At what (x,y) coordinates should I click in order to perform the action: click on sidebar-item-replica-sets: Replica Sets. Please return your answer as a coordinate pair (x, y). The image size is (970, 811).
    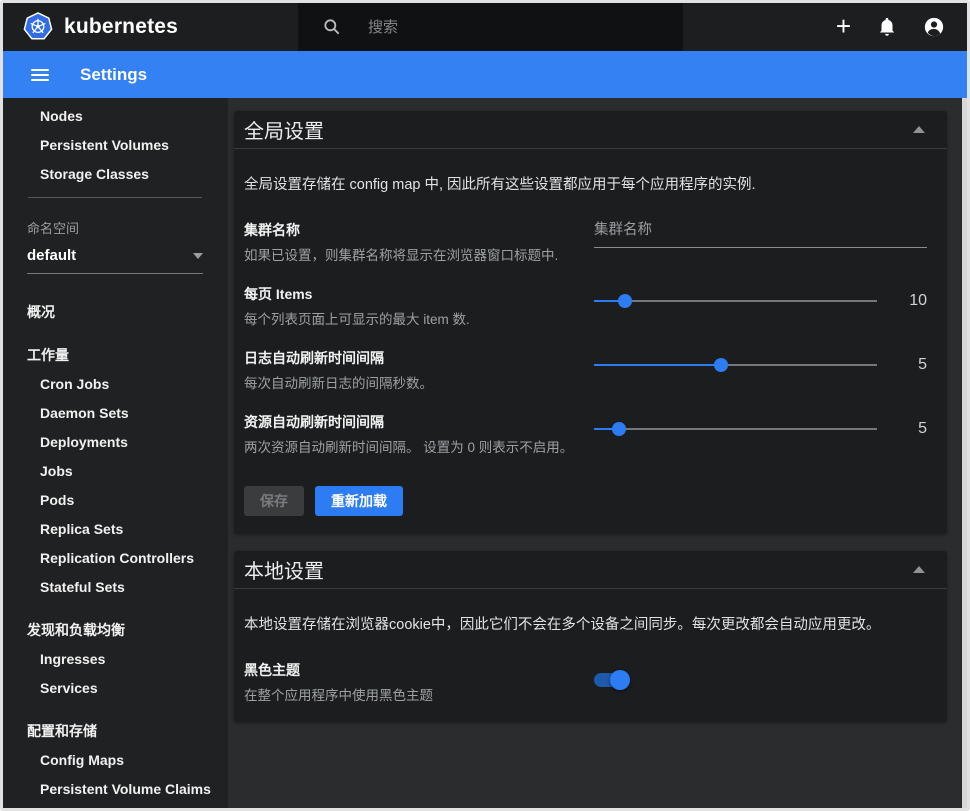
    Looking at the image, I should click on (115, 529).